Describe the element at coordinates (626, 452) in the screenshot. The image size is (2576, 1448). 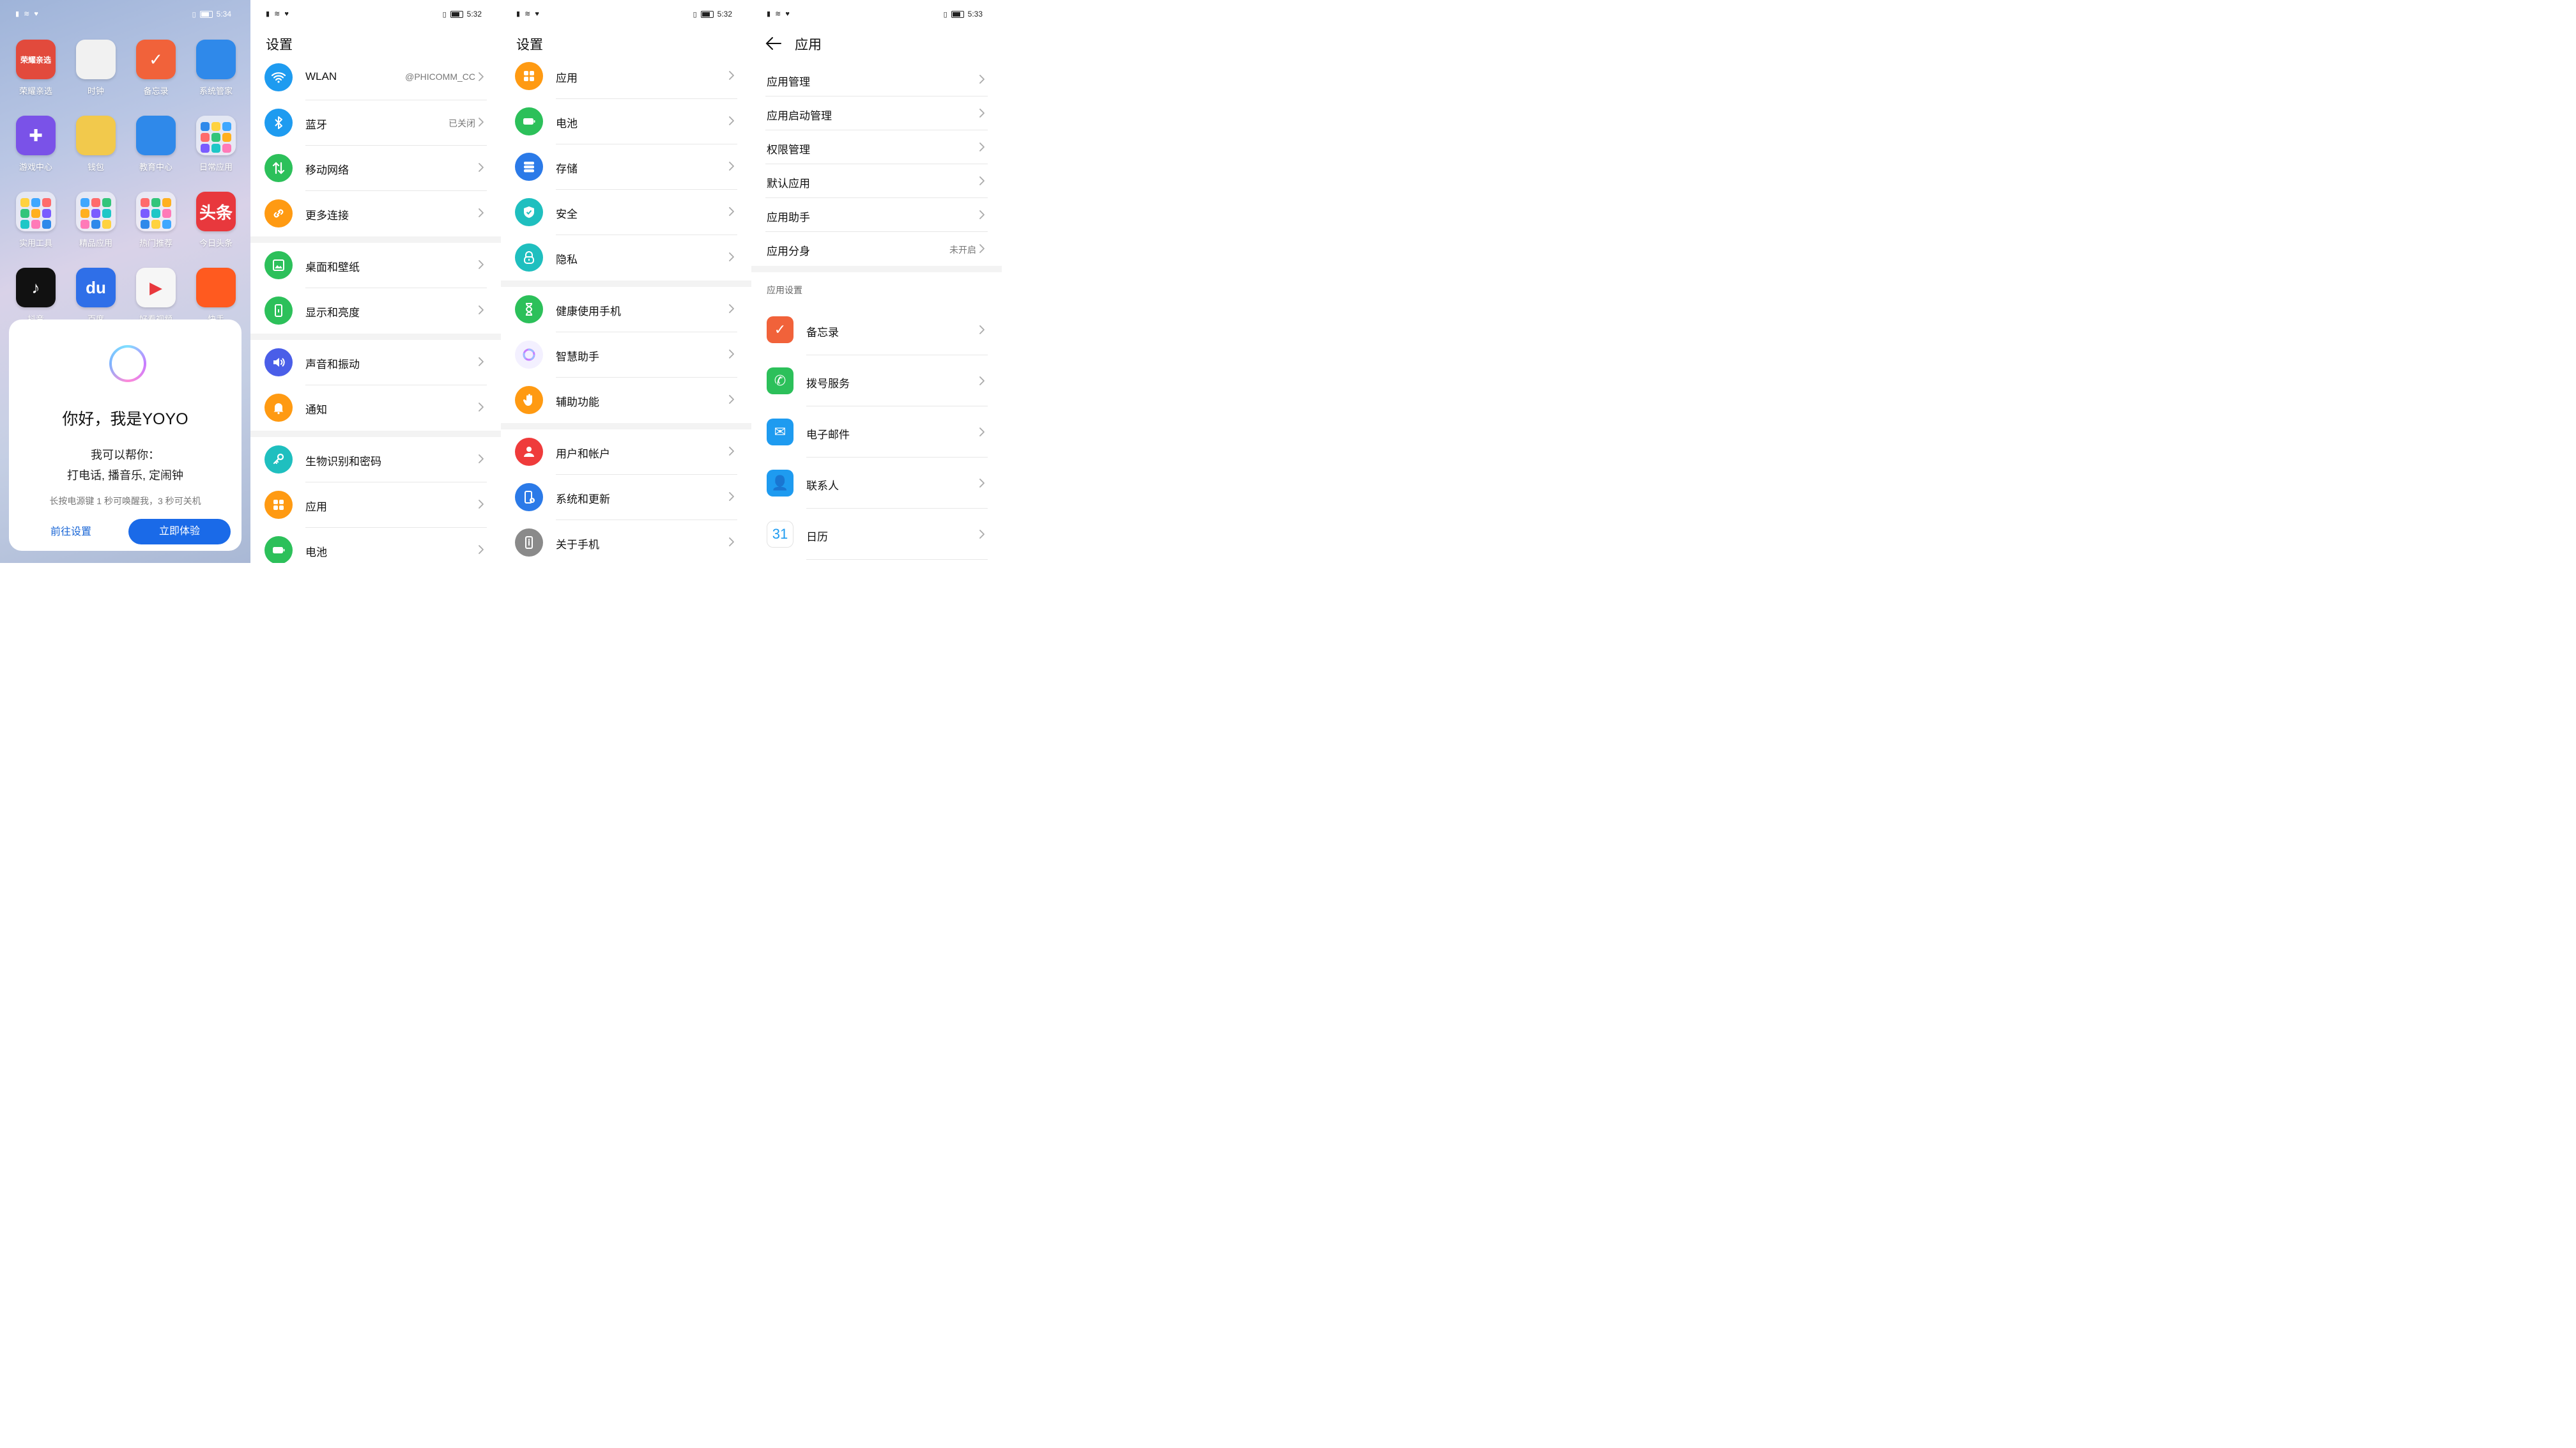
I see `settings-item: 用户和帐户` at that location.